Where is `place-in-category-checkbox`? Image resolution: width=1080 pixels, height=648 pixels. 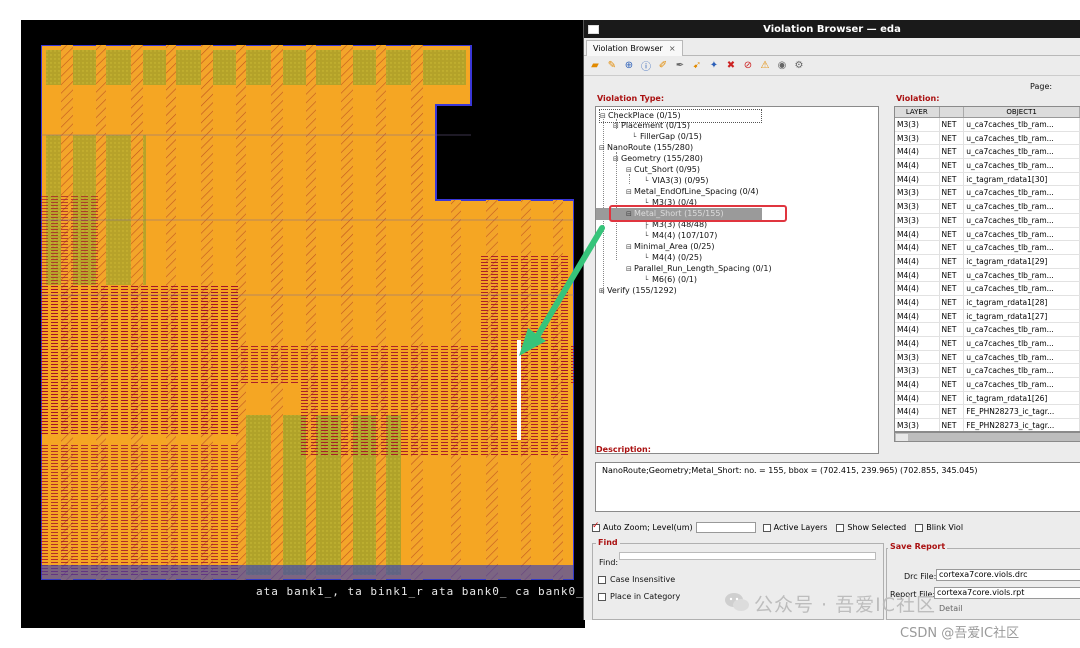
place-in-category-checkbox is located at coordinates (602, 596).